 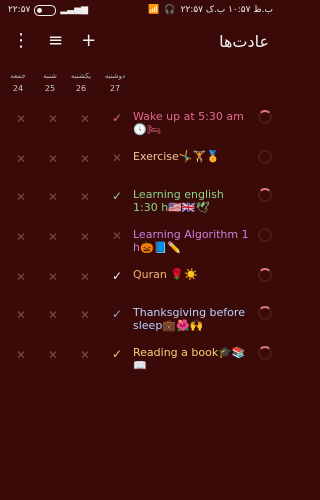 What do you see at coordinates (192, 156) in the screenshot?
I see `habit-name: Exercise🤸‍♂️🏋️🏅` at bounding box center [192, 156].